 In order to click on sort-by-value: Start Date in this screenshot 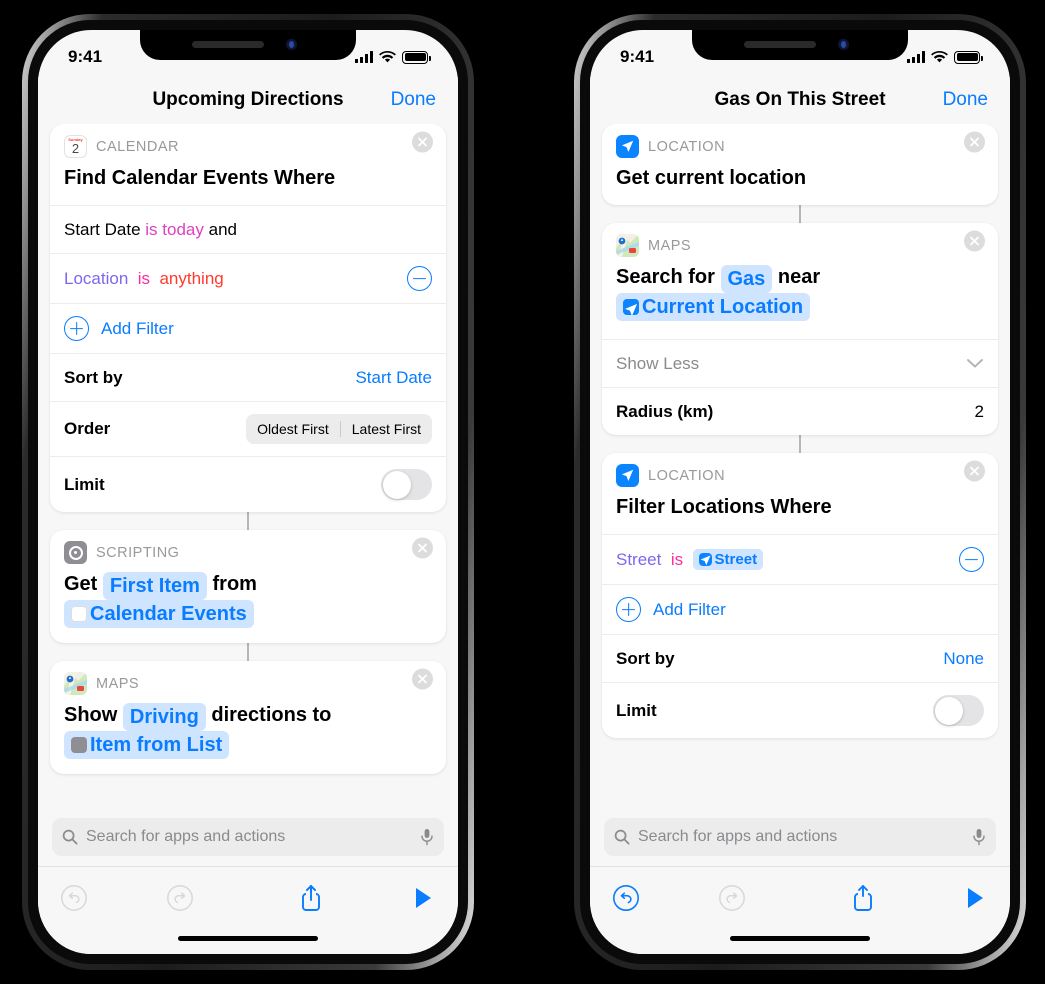, I will do `click(393, 378)`.